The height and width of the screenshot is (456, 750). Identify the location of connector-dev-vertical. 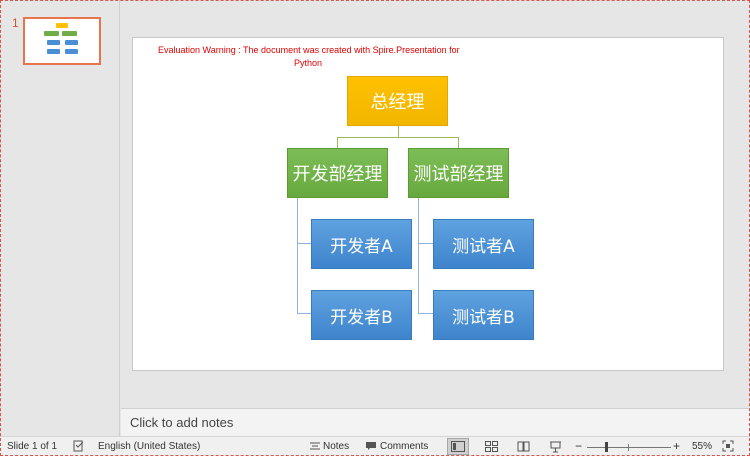
(297, 255).